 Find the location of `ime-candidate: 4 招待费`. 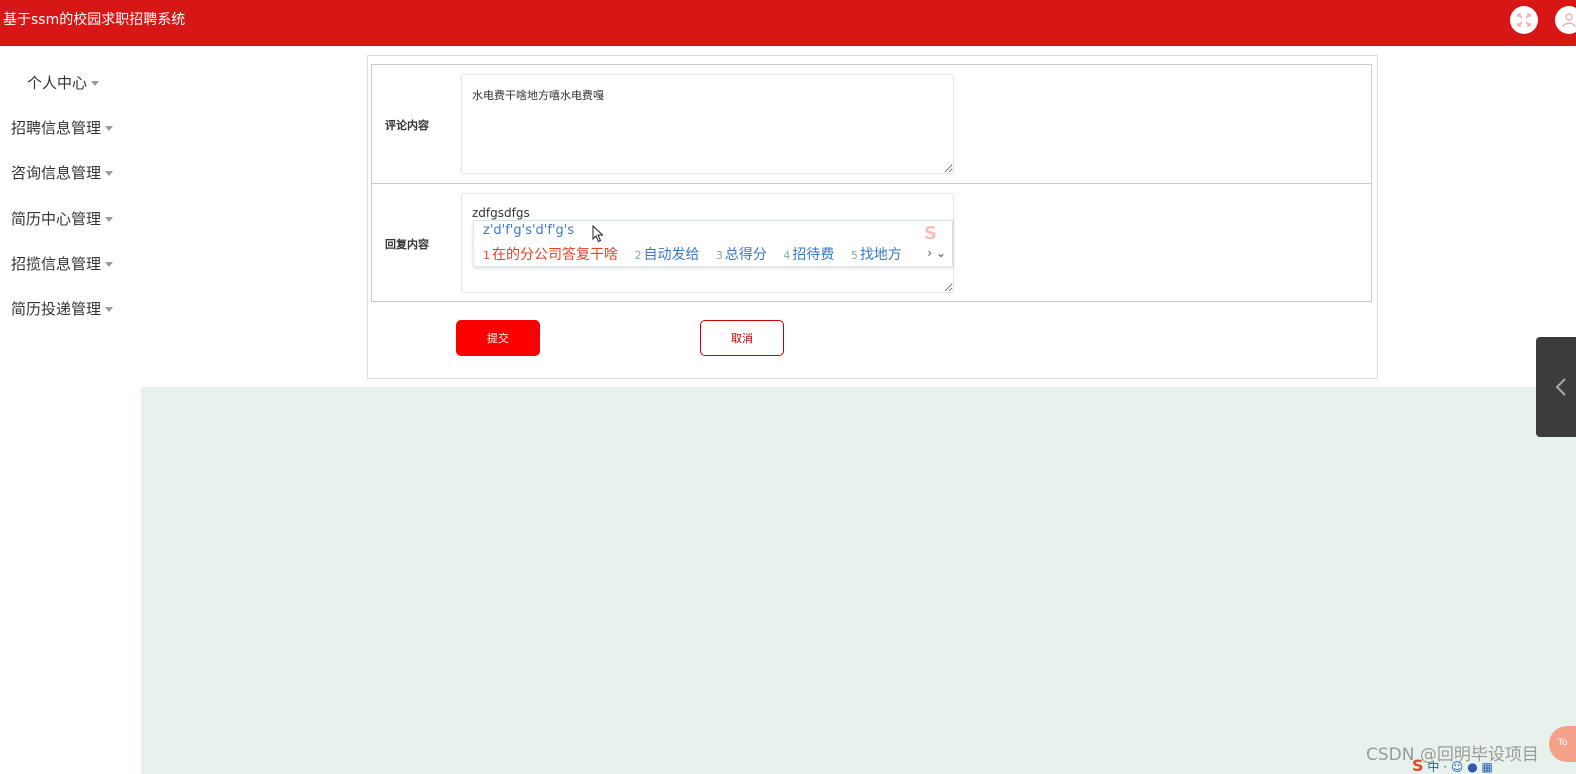

ime-candidate: 4 招待费 is located at coordinates (808, 254).